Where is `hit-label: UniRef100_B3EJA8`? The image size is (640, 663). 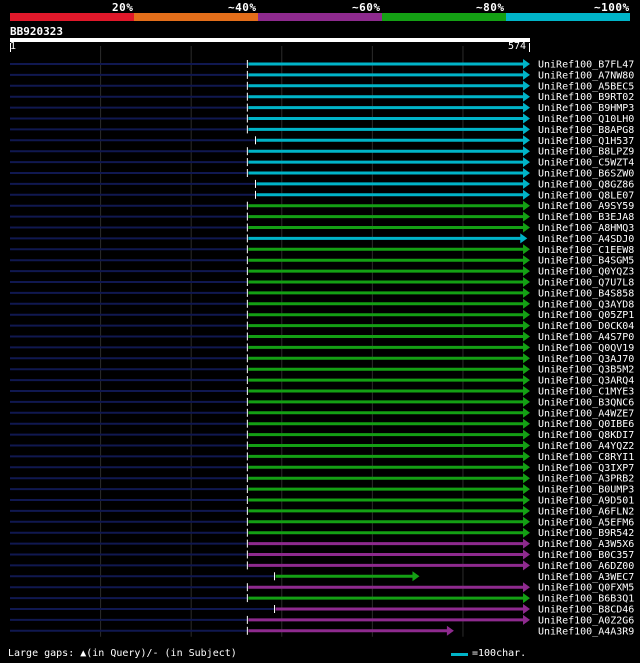 hit-label: UniRef100_B3EJA8 is located at coordinates (586, 217).